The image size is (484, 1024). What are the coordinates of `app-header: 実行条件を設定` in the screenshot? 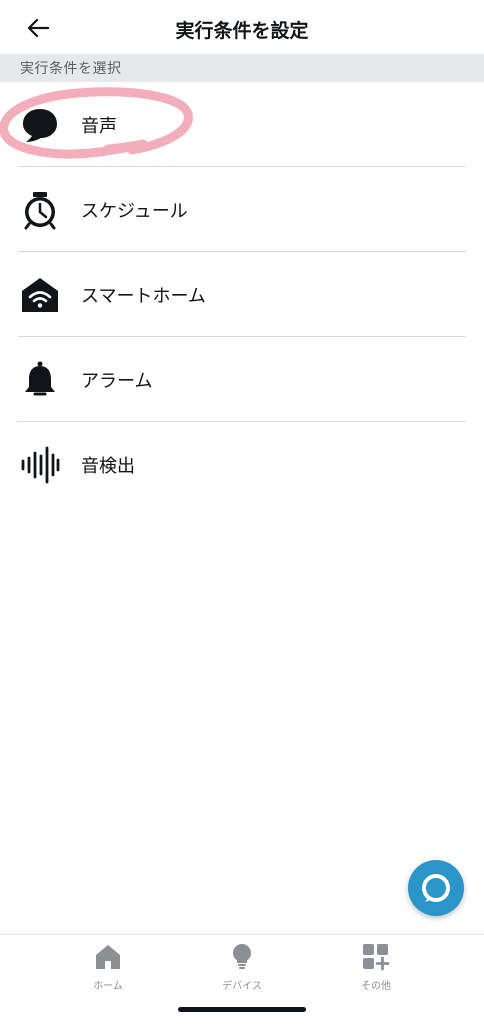 It's located at (242, 27).